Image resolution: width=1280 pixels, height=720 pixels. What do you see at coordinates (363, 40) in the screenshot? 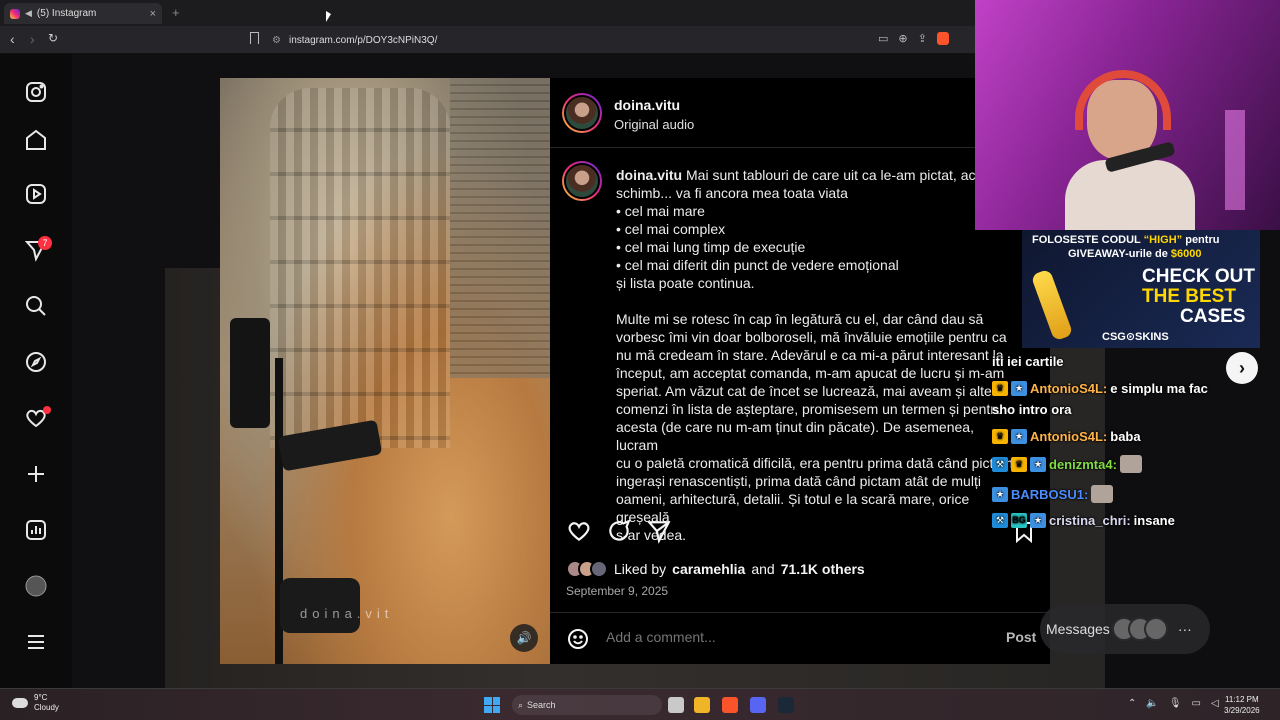
I see `url-text: instagram.com/p/DOY3cNPiN3Q/` at bounding box center [363, 40].